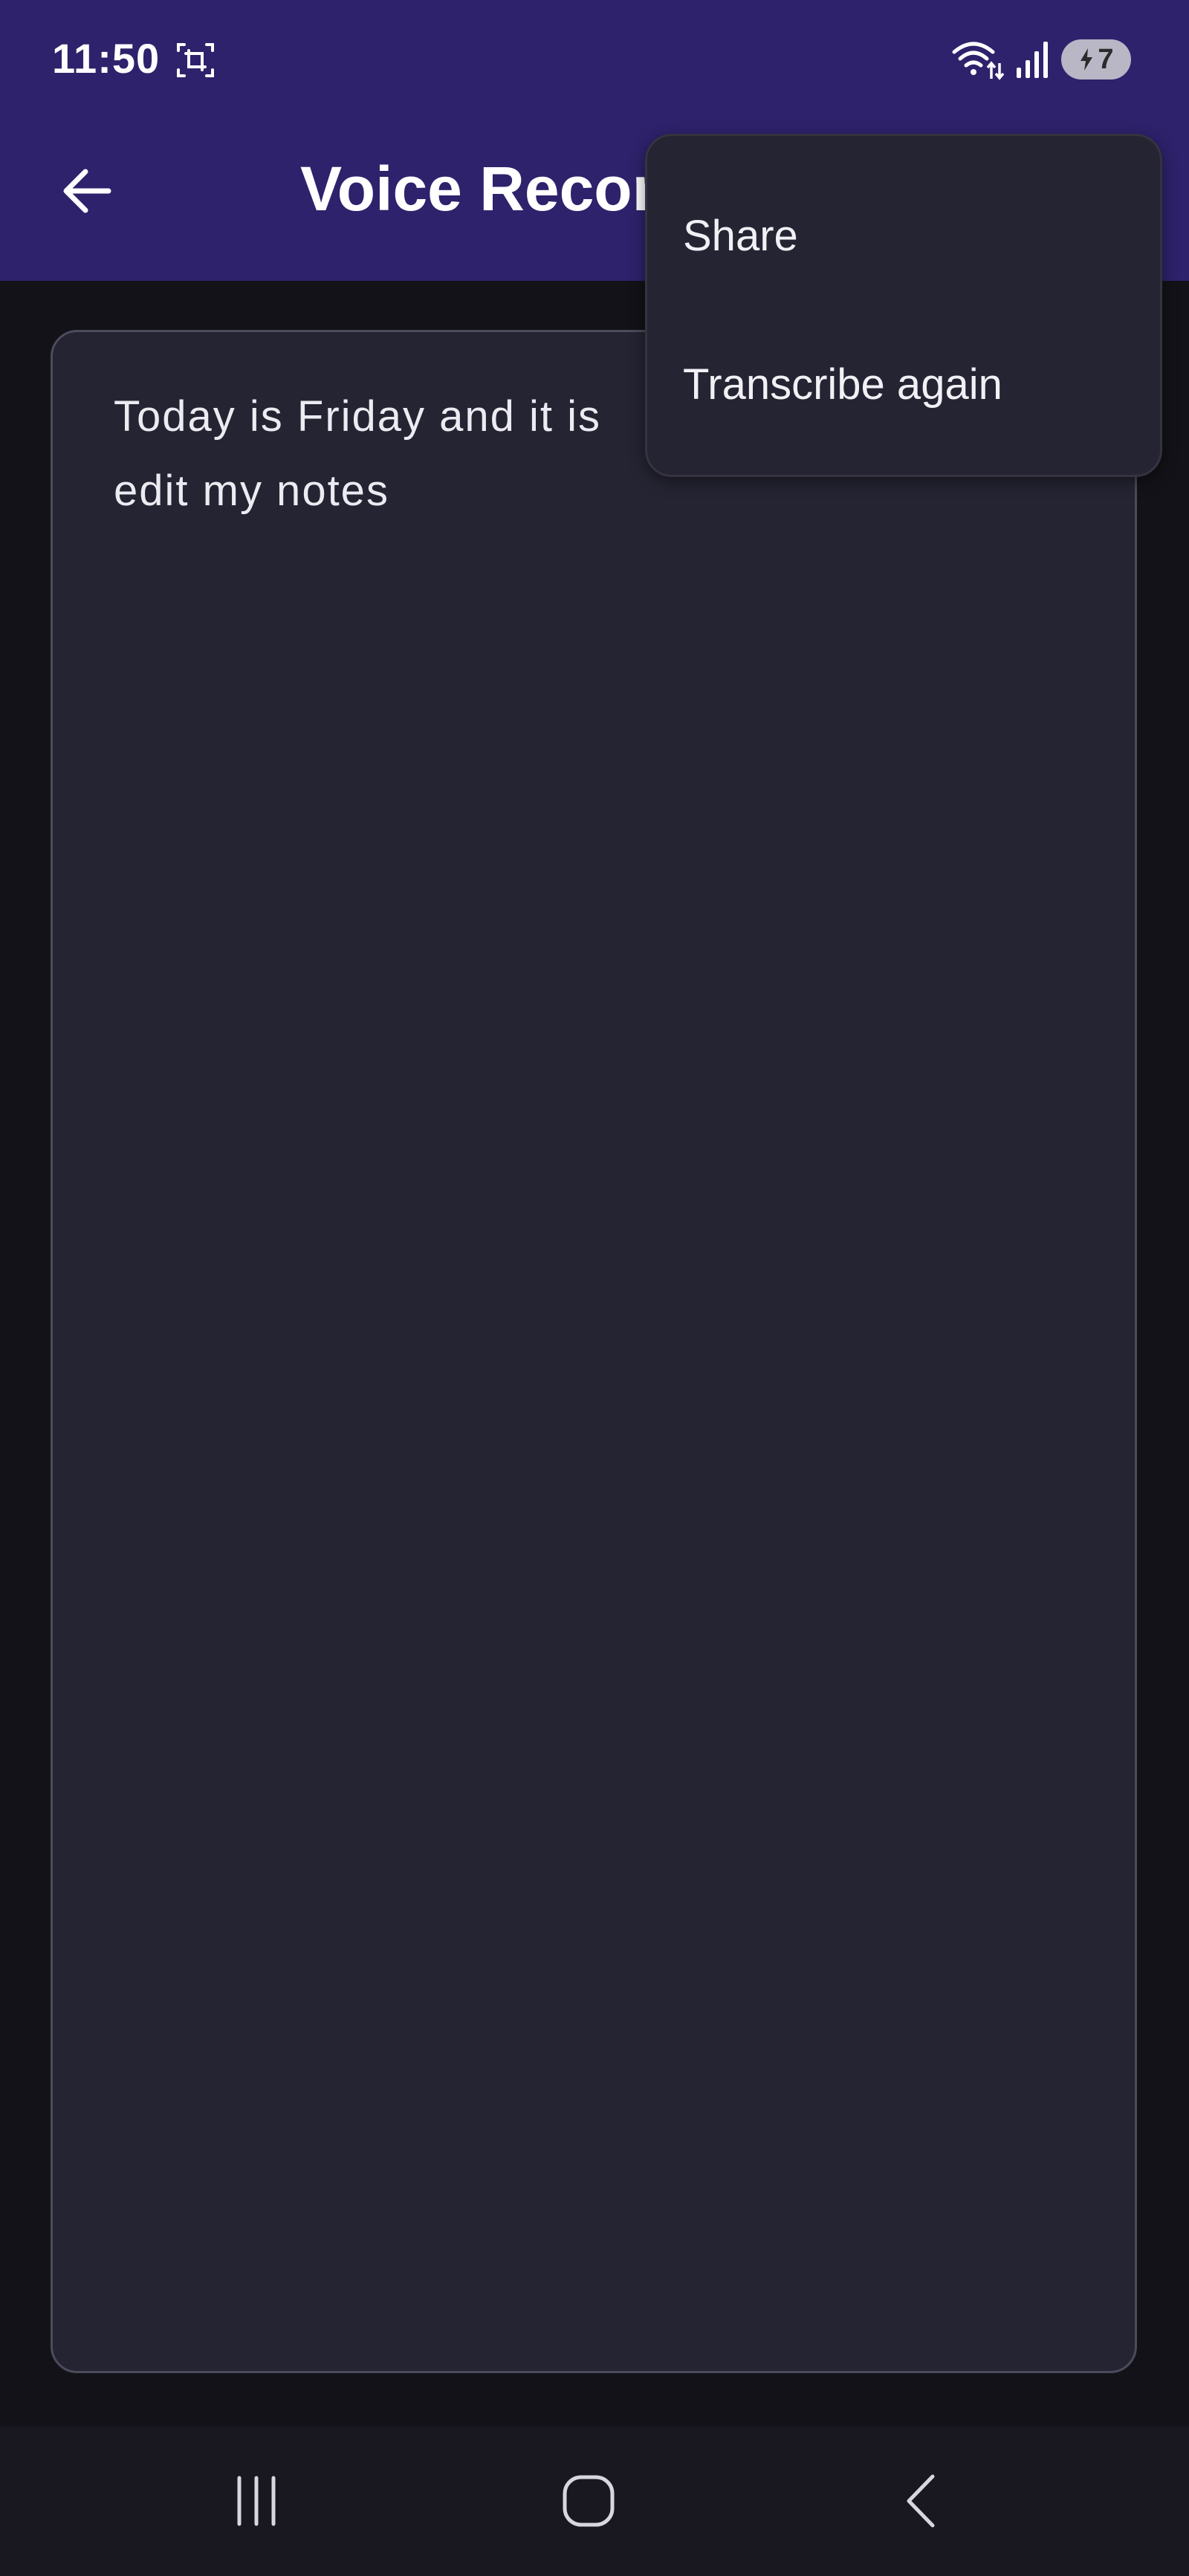 Image resolution: width=1189 pixels, height=2576 pixels. I want to click on back-button, so click(87, 191).